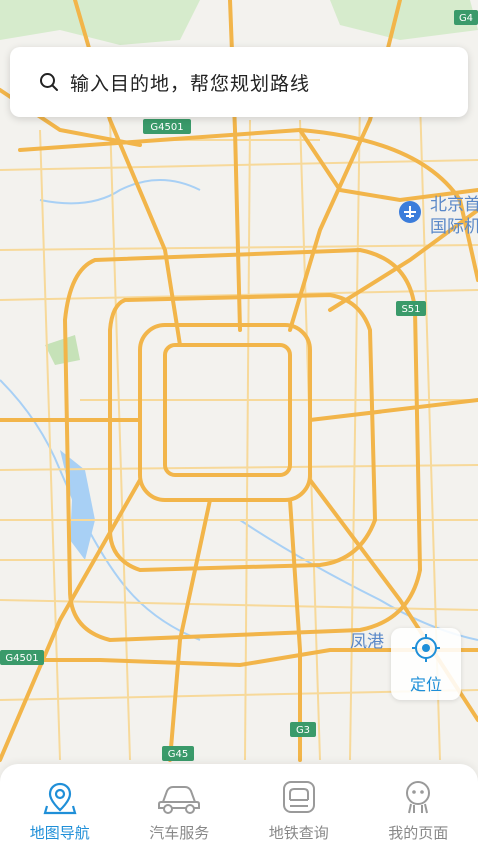 This screenshot has width=478, height=850. Describe the element at coordinates (426, 650) in the screenshot. I see `target-icon` at that location.